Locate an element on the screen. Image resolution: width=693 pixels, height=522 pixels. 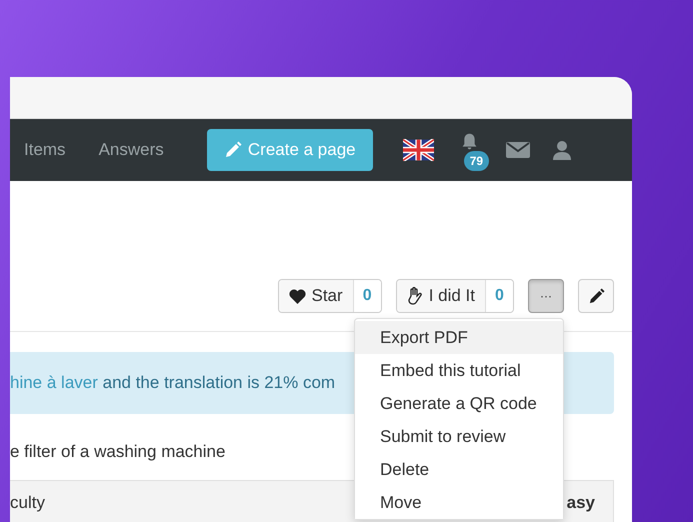
notification-badge: 79 is located at coordinates (477, 161).